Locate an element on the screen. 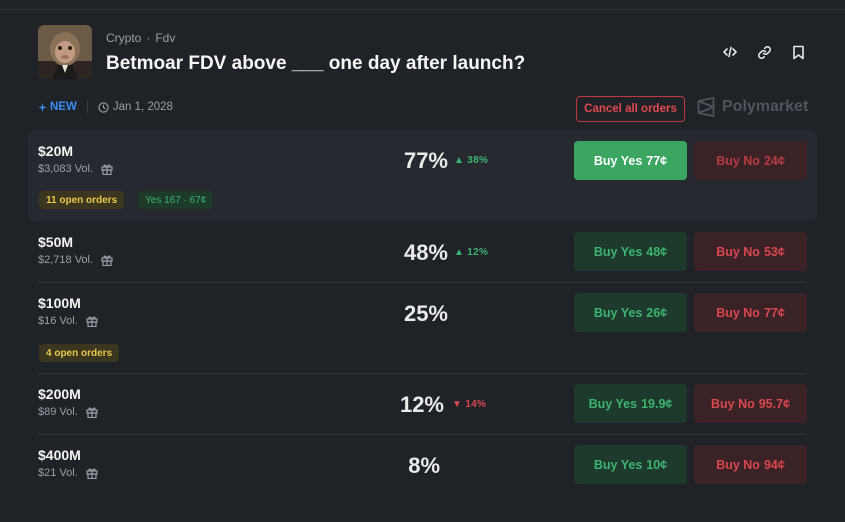 This screenshot has height=522, width=845. change-indicator: ▼ 14% is located at coordinates (469, 404).